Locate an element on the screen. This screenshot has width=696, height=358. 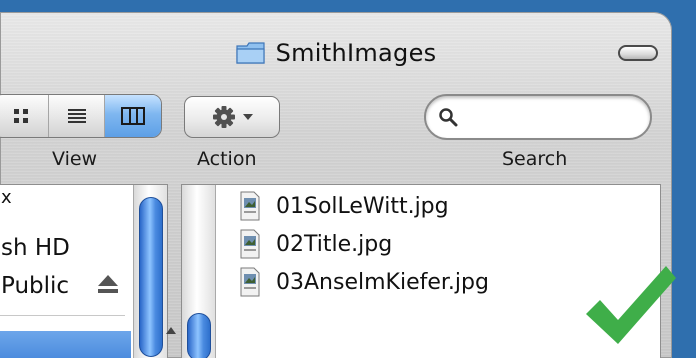
search-icon is located at coordinates (448, 117).